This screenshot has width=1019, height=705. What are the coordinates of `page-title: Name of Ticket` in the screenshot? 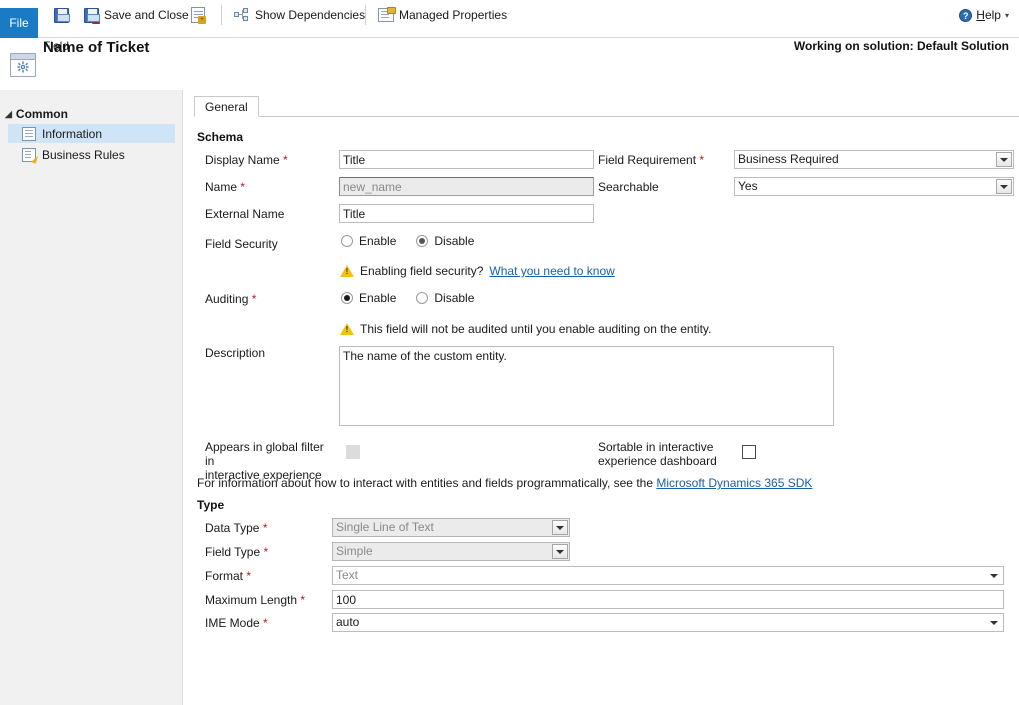 It's located at (96, 47).